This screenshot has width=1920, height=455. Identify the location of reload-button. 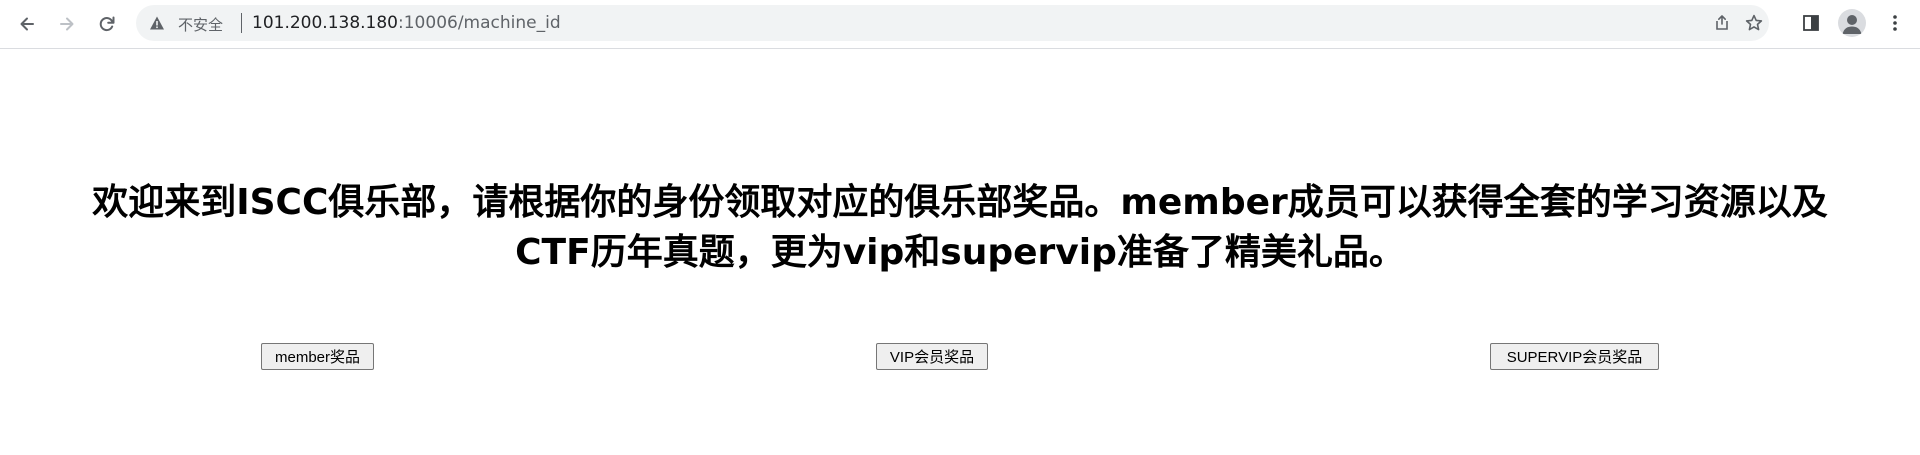
(107, 24).